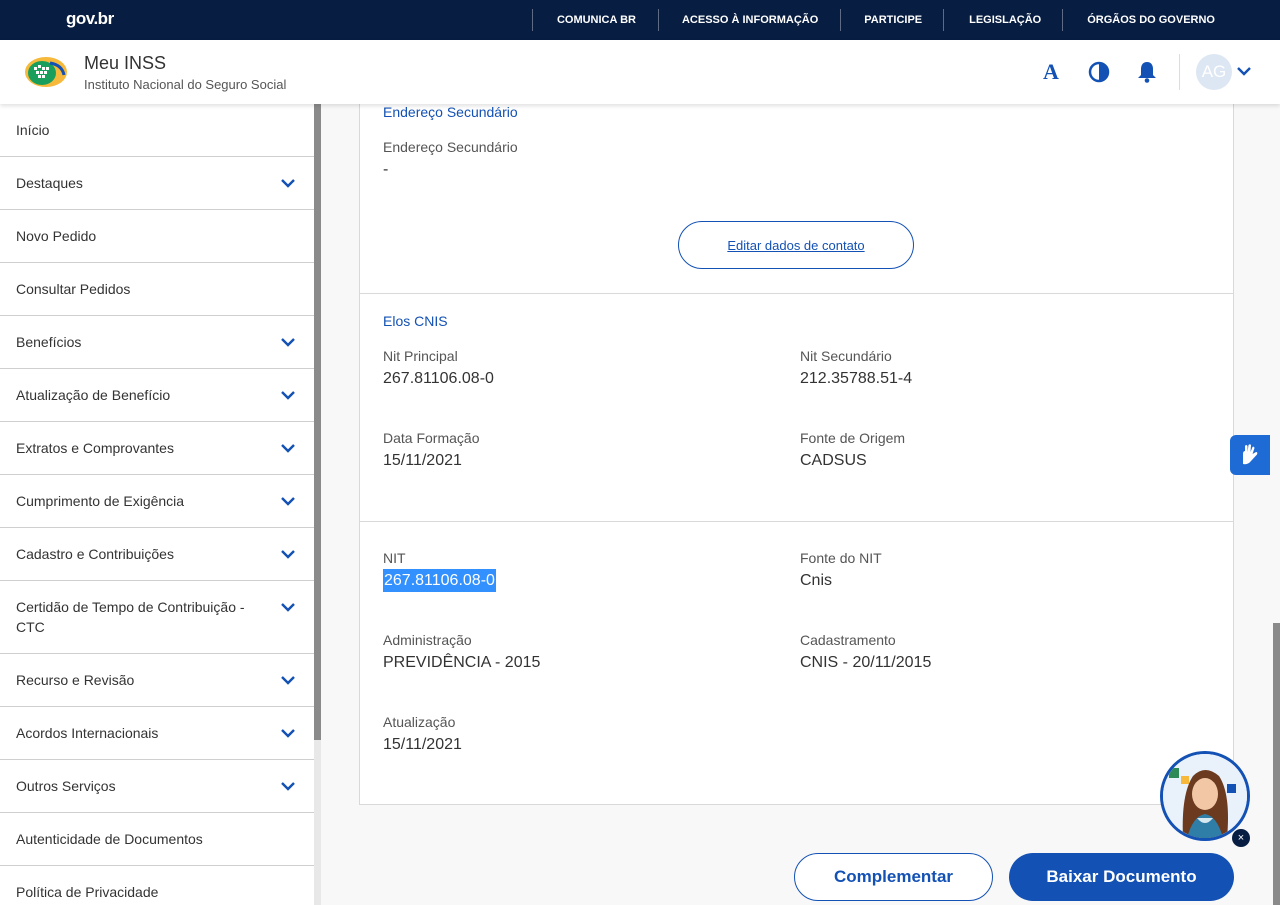  I want to click on field-value: 212.35788.51-4, so click(856, 378).